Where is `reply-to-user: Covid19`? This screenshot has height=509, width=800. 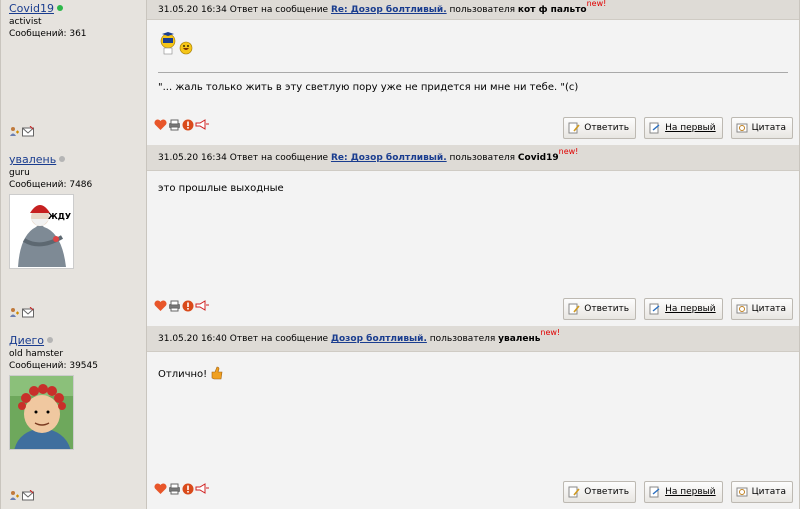 reply-to-user: Covid19 is located at coordinates (538, 158).